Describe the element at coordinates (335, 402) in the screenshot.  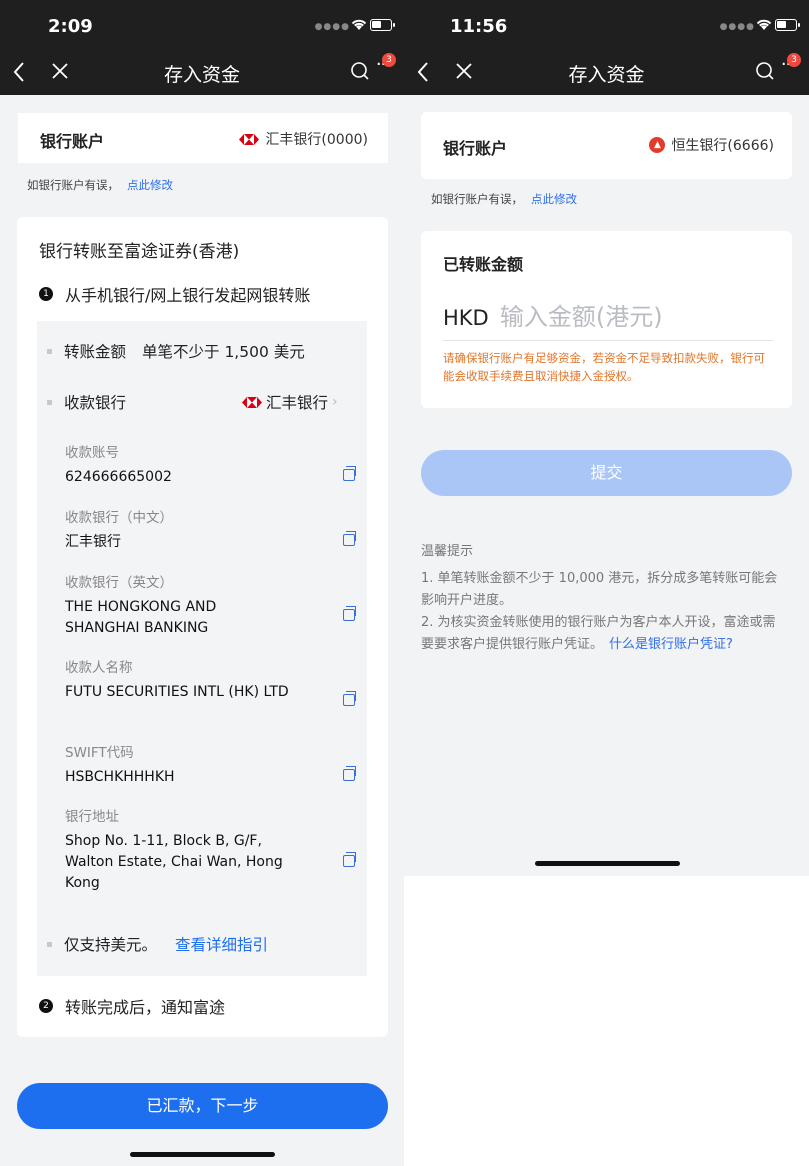
I see `chevron-right-icon: ›` at that location.